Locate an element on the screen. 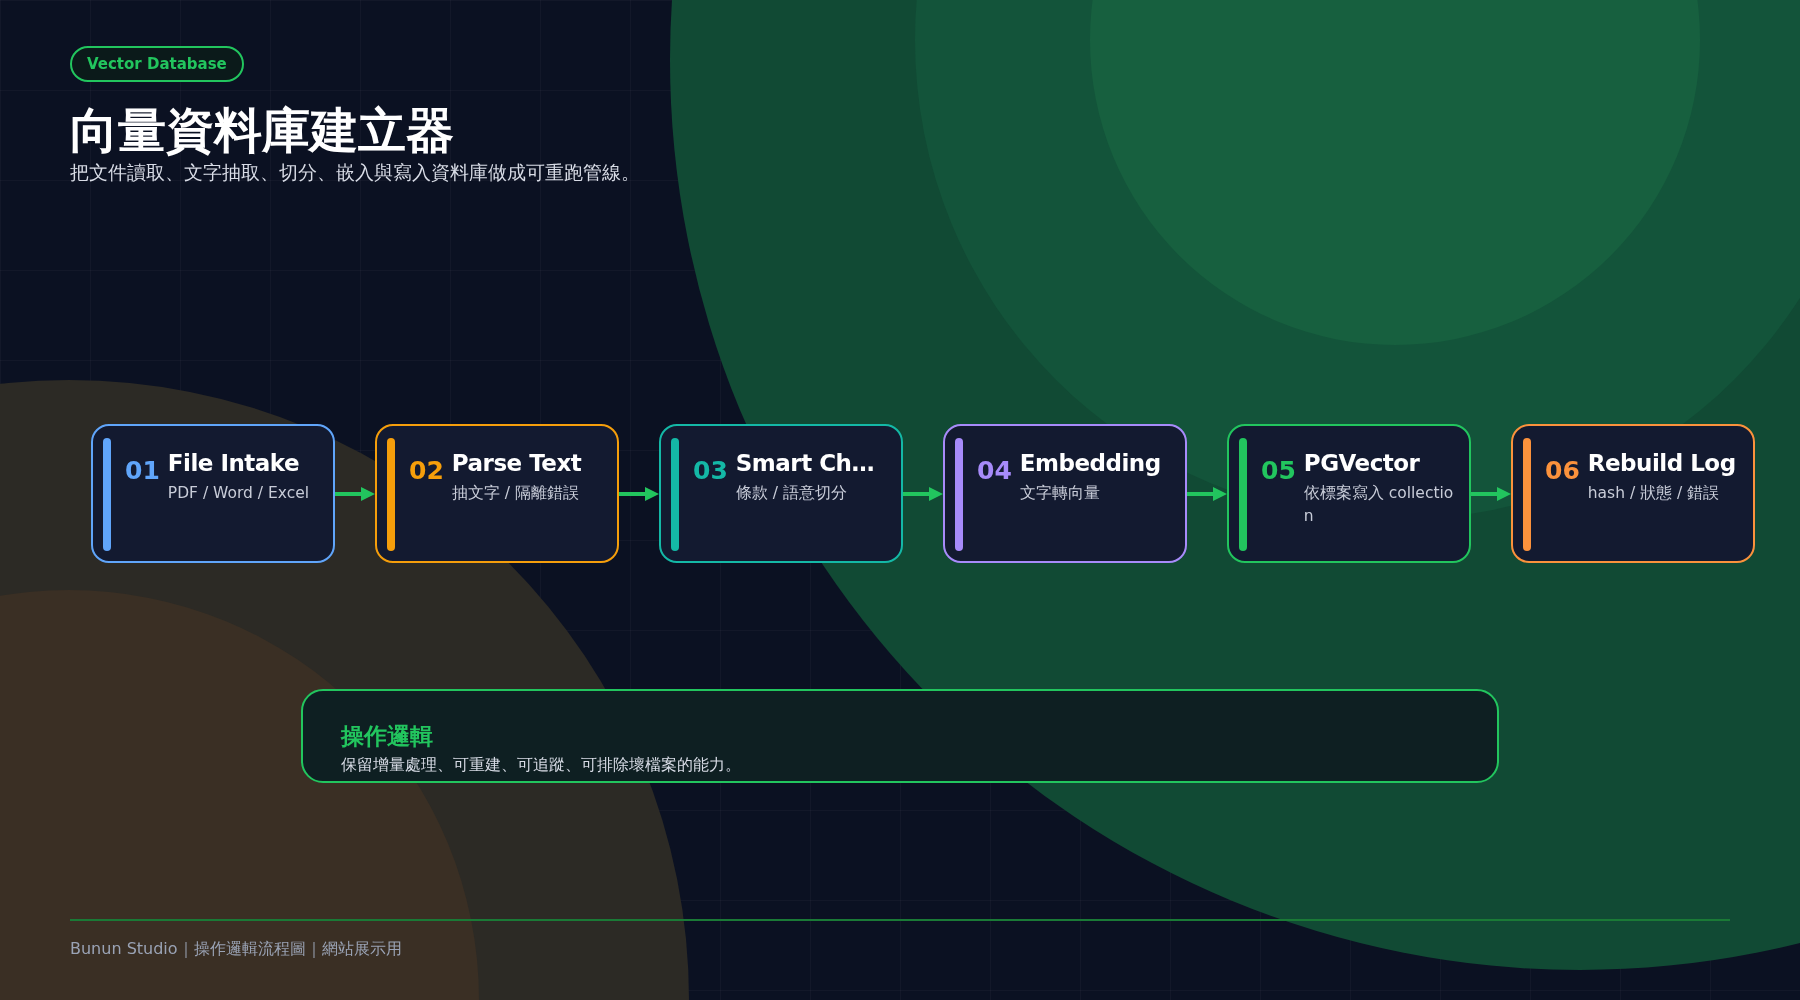  step-detail: 文字轉向量 is located at coordinates (1060, 493).